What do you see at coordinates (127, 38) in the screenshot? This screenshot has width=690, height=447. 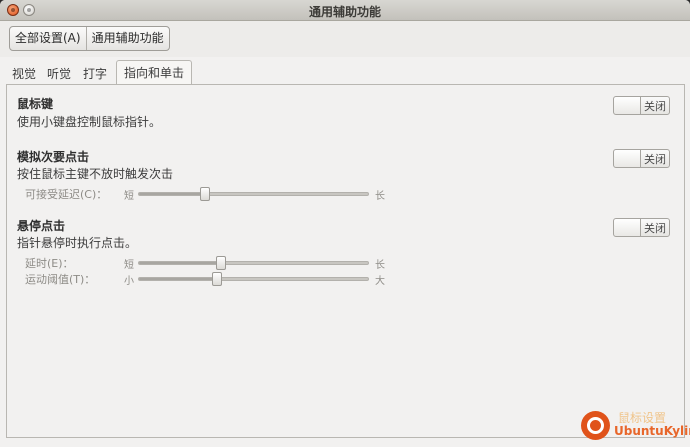 I see `breadcrumb-universal-access: 通用辅助功能` at bounding box center [127, 38].